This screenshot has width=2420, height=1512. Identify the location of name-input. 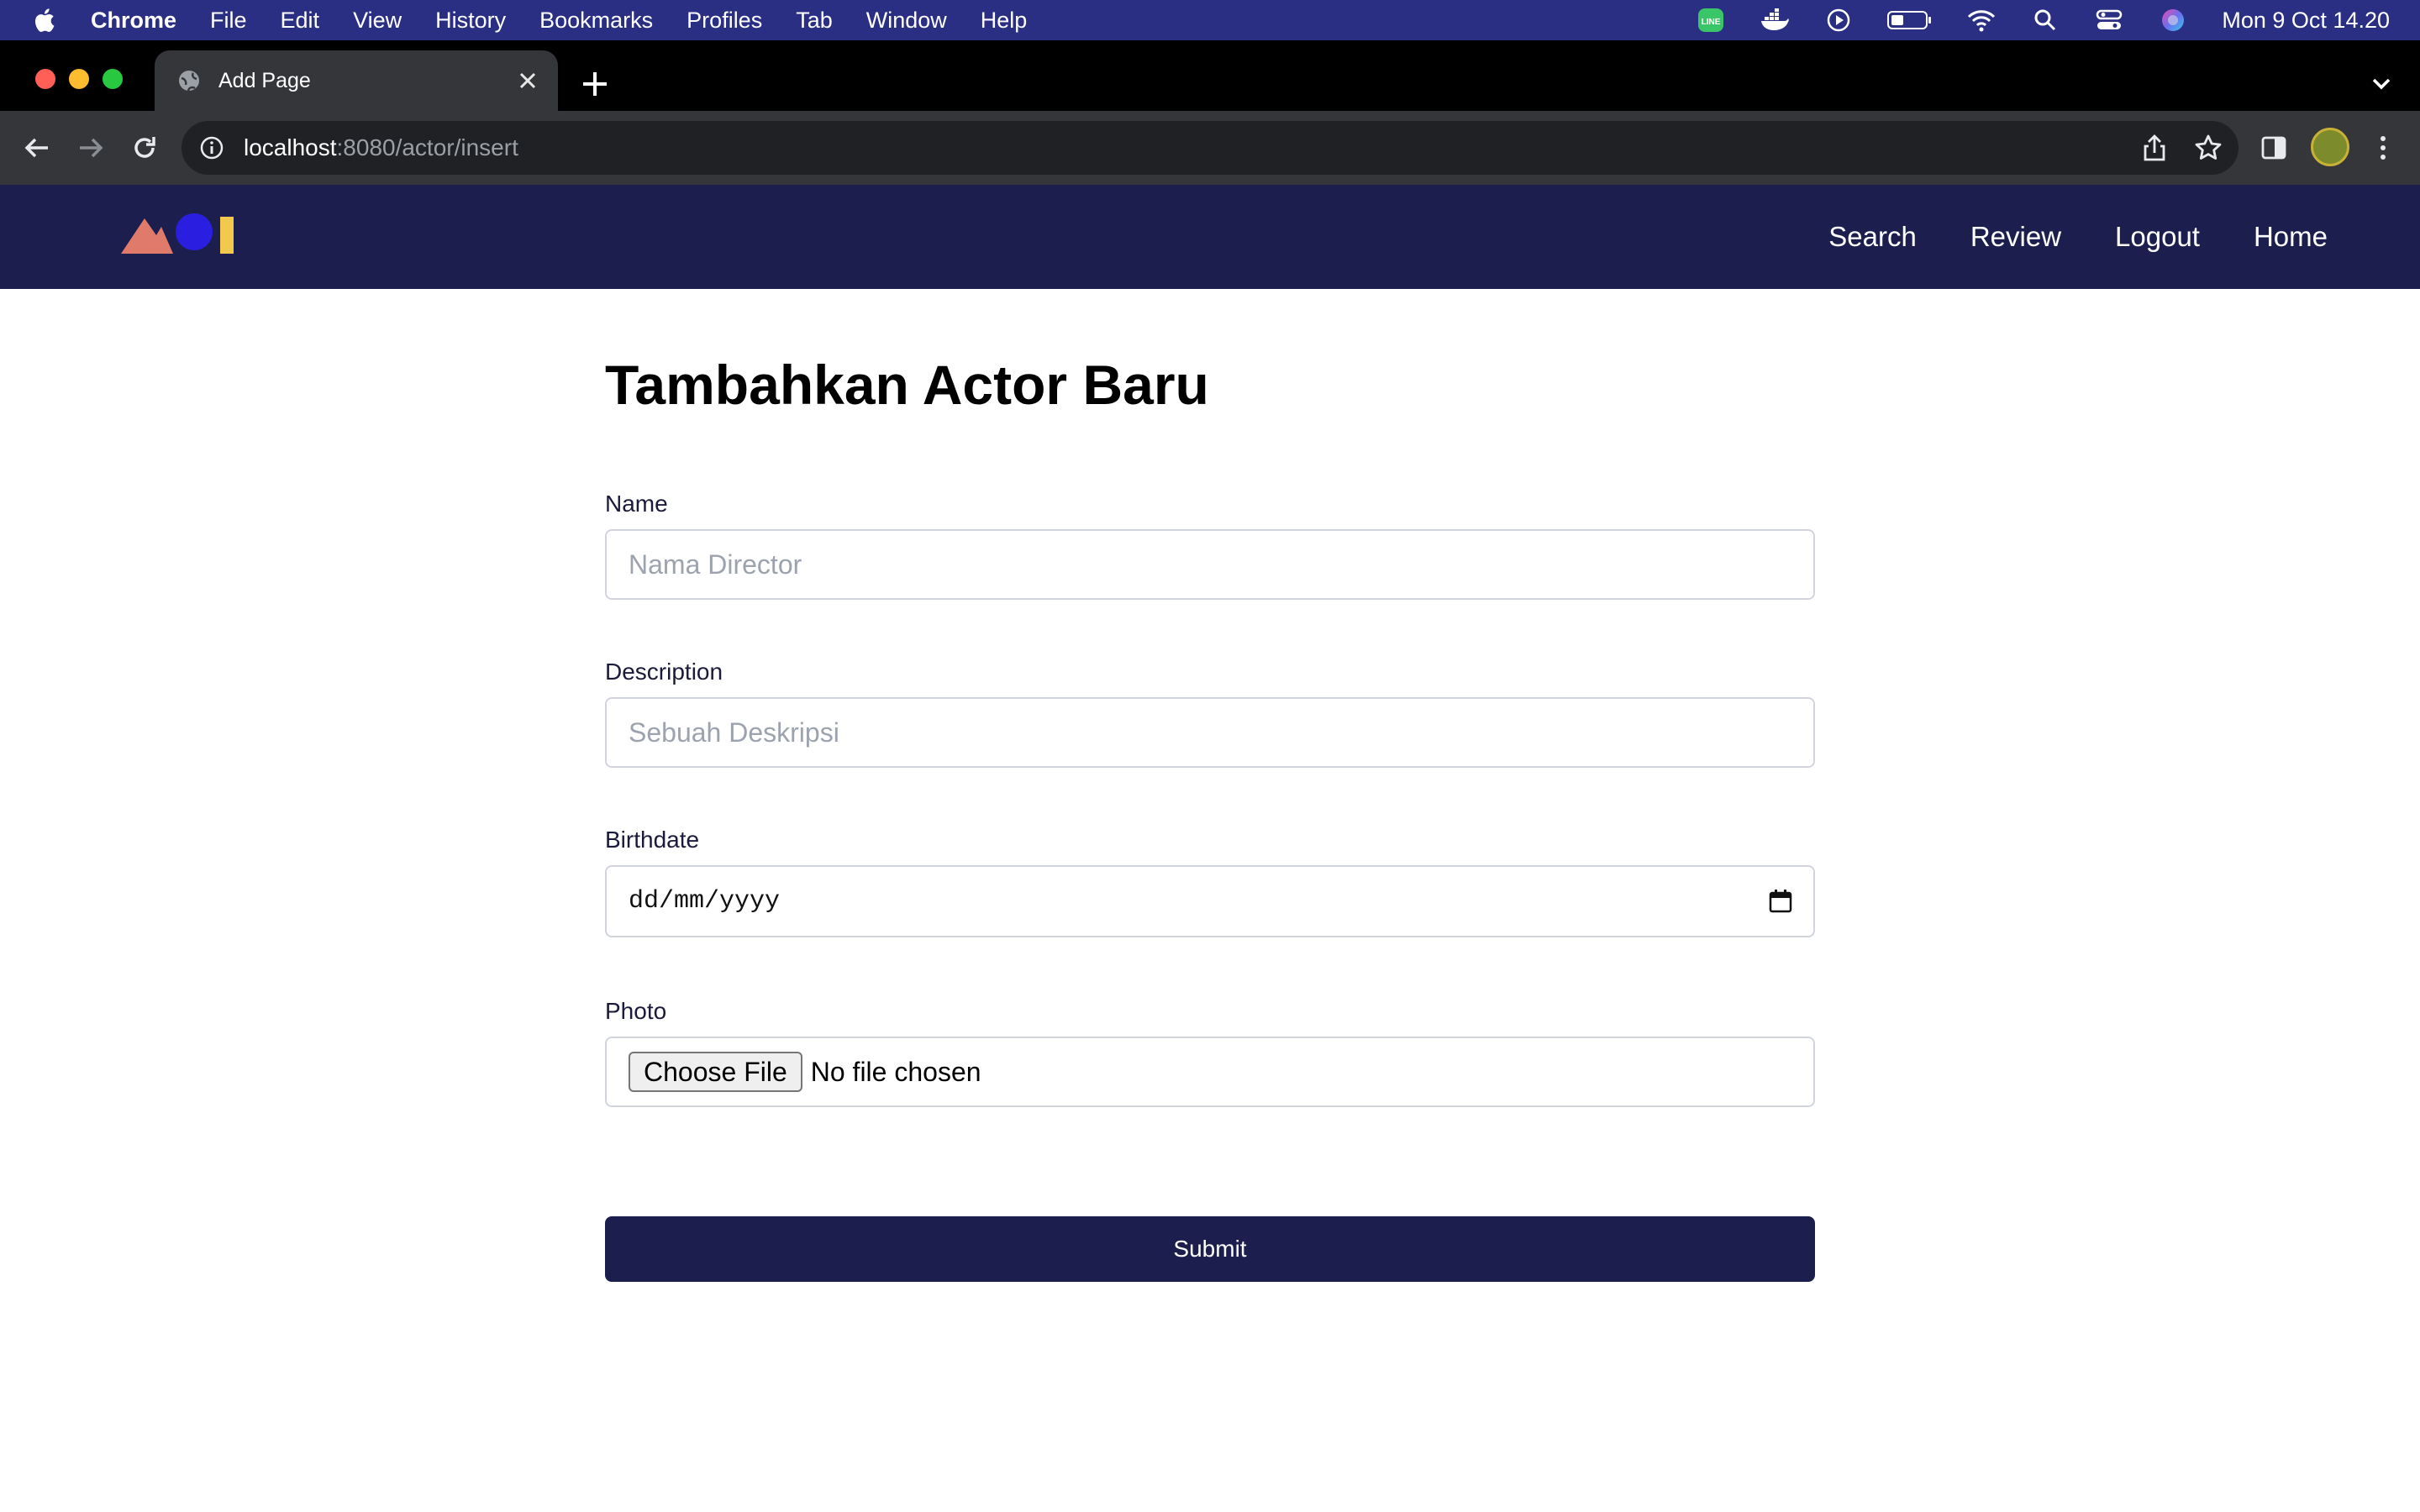
(1221, 564).